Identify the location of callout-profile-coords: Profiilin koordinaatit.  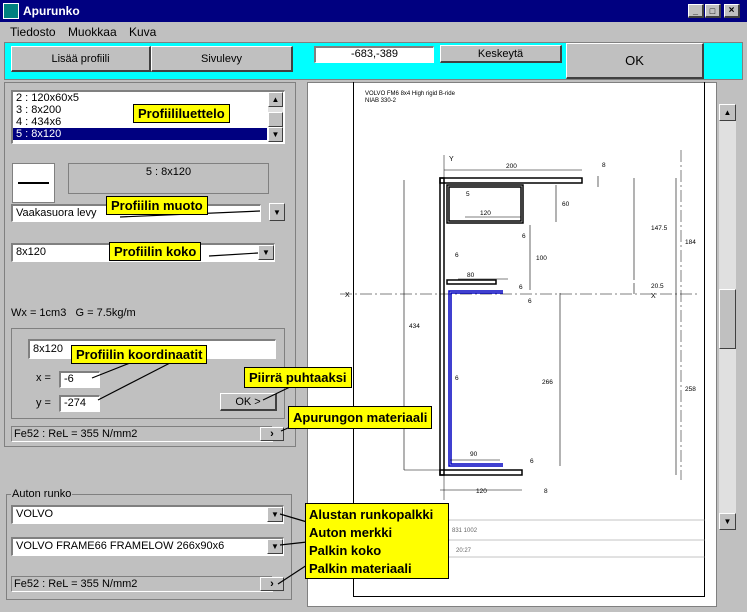
(139, 354).